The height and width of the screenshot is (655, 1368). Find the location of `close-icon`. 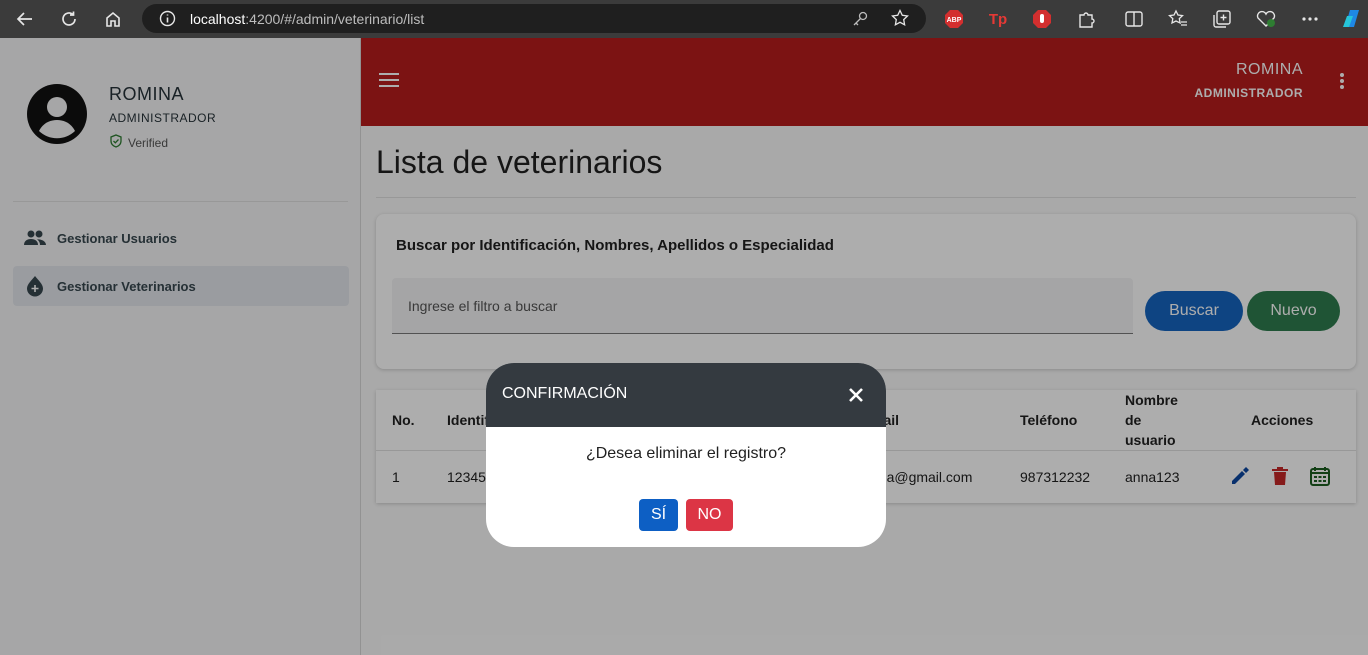

close-icon is located at coordinates (856, 395).